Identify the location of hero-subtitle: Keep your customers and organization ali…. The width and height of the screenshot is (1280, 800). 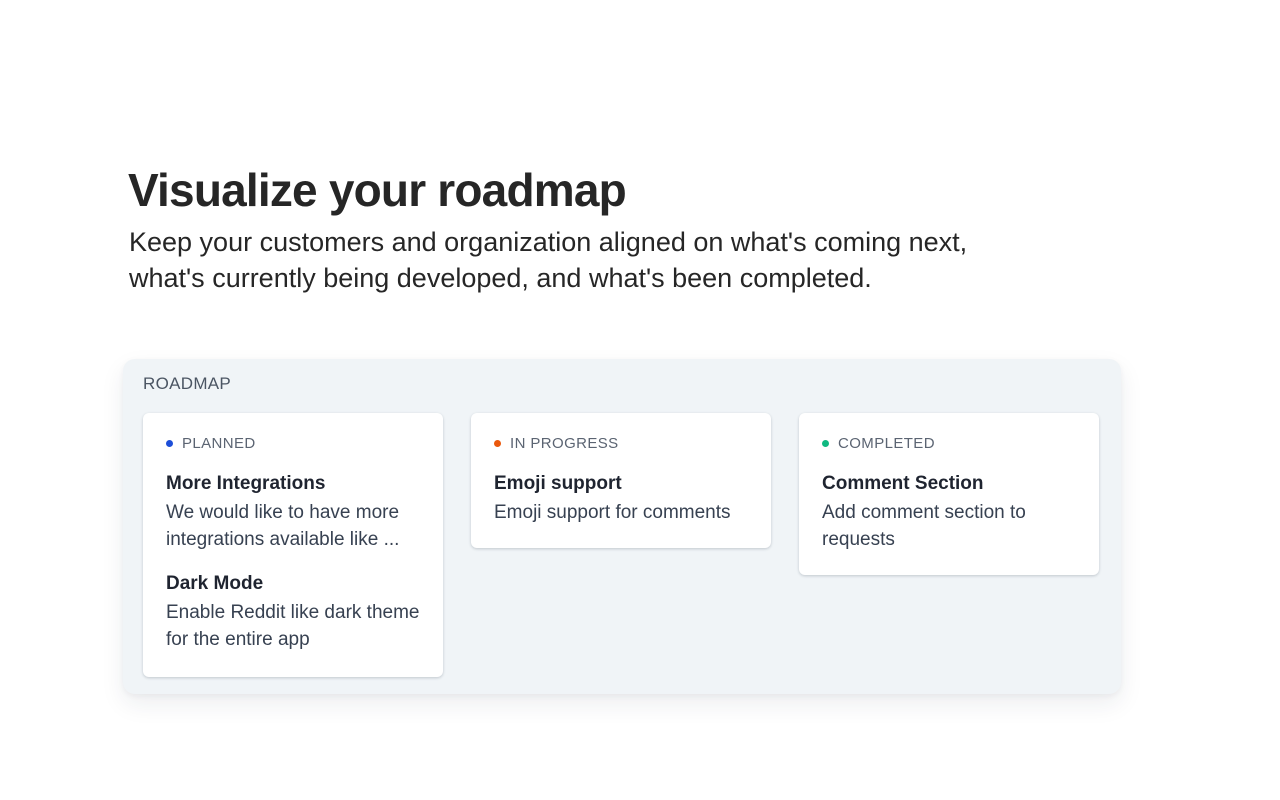
(548, 260).